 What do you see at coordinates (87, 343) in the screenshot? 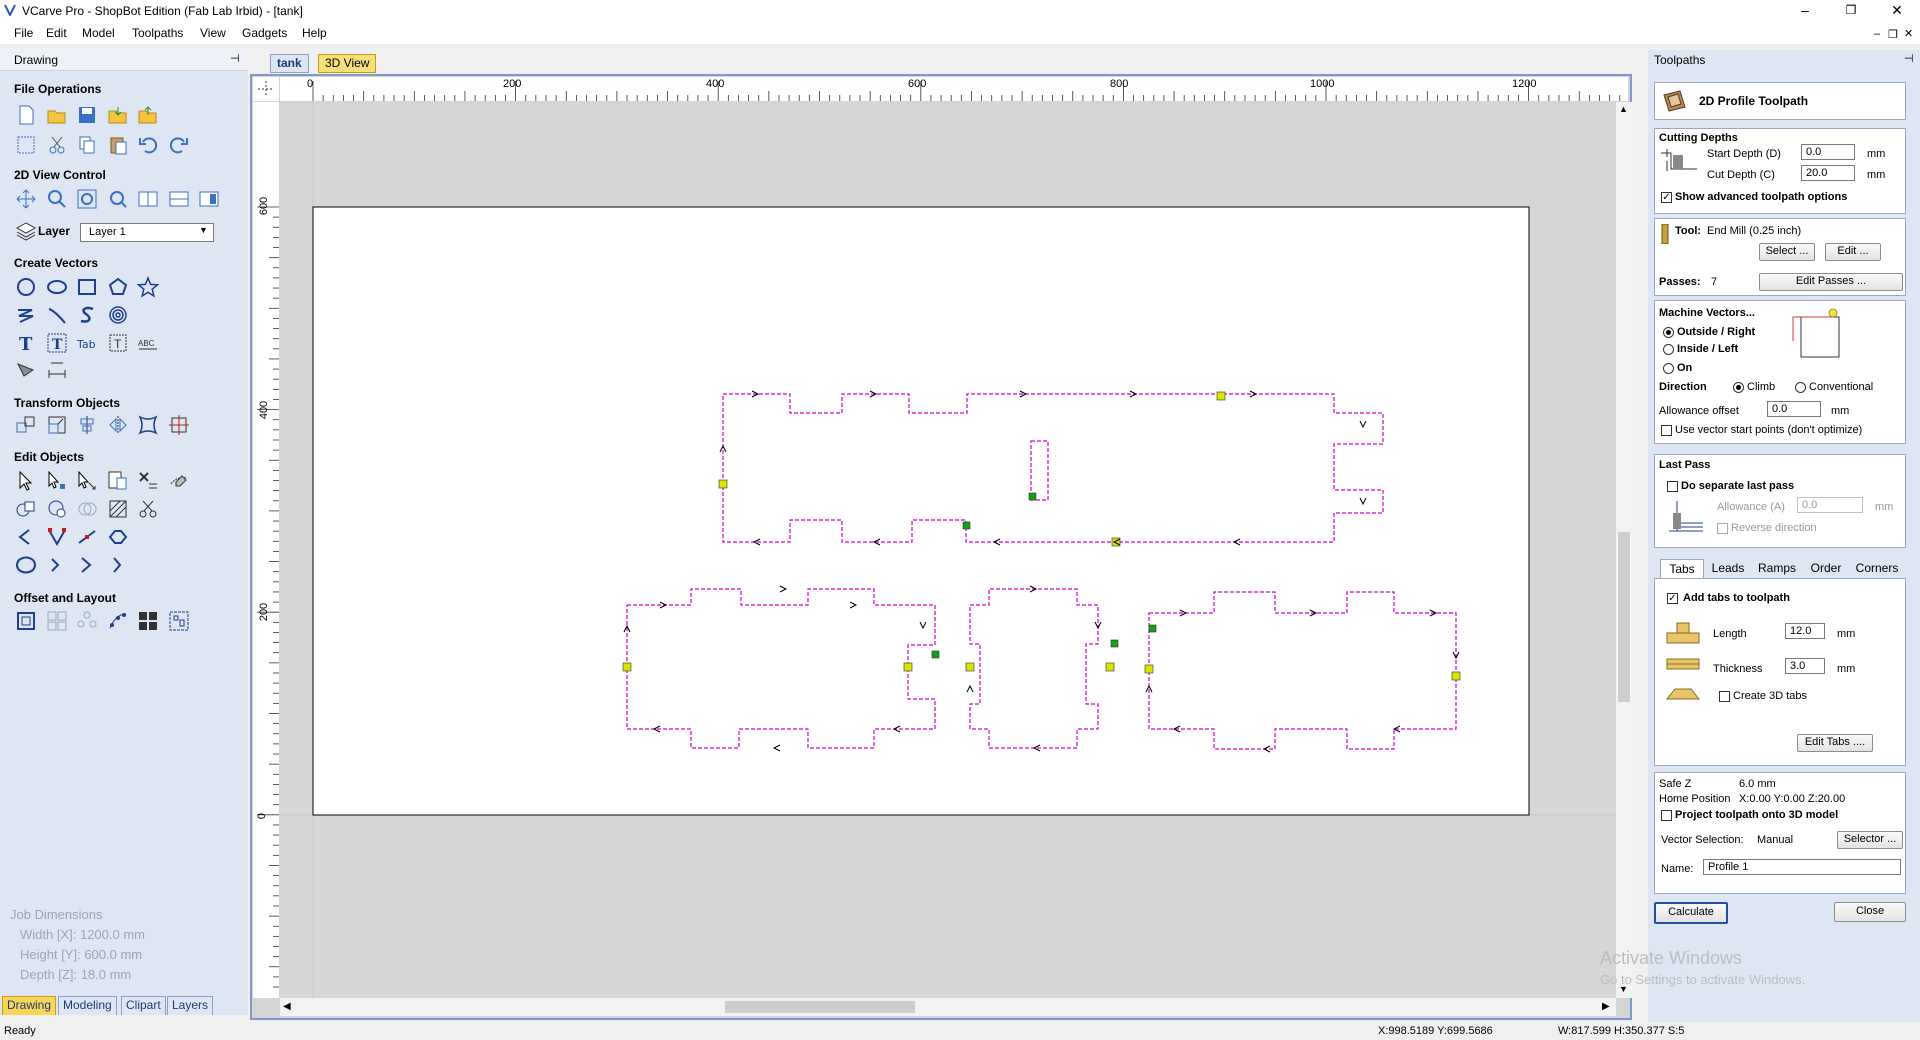
I see `auto-layout-text-icon: Tab` at bounding box center [87, 343].